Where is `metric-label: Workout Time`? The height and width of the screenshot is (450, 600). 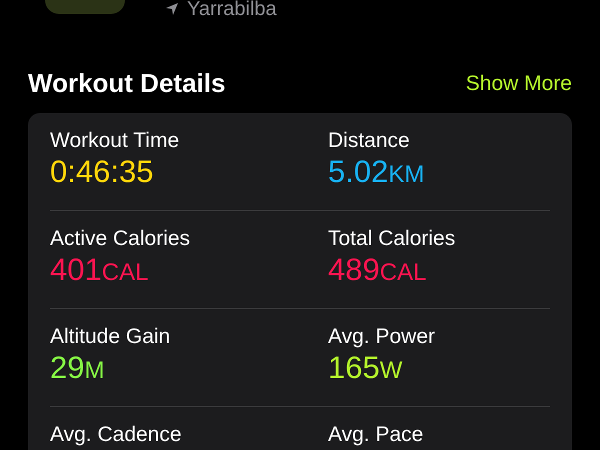
metric-label: Workout Time is located at coordinates (115, 141).